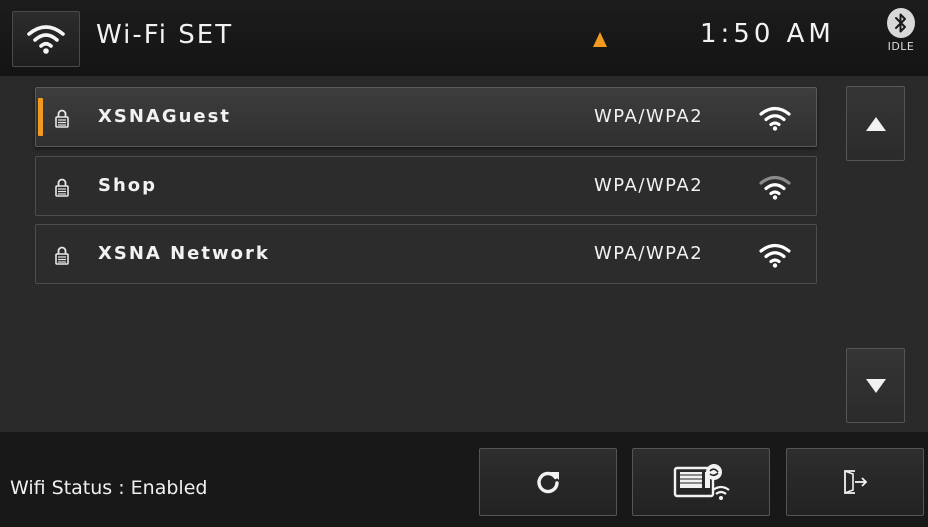  What do you see at coordinates (600, 39) in the screenshot?
I see `navigation-arrow-icon` at bounding box center [600, 39].